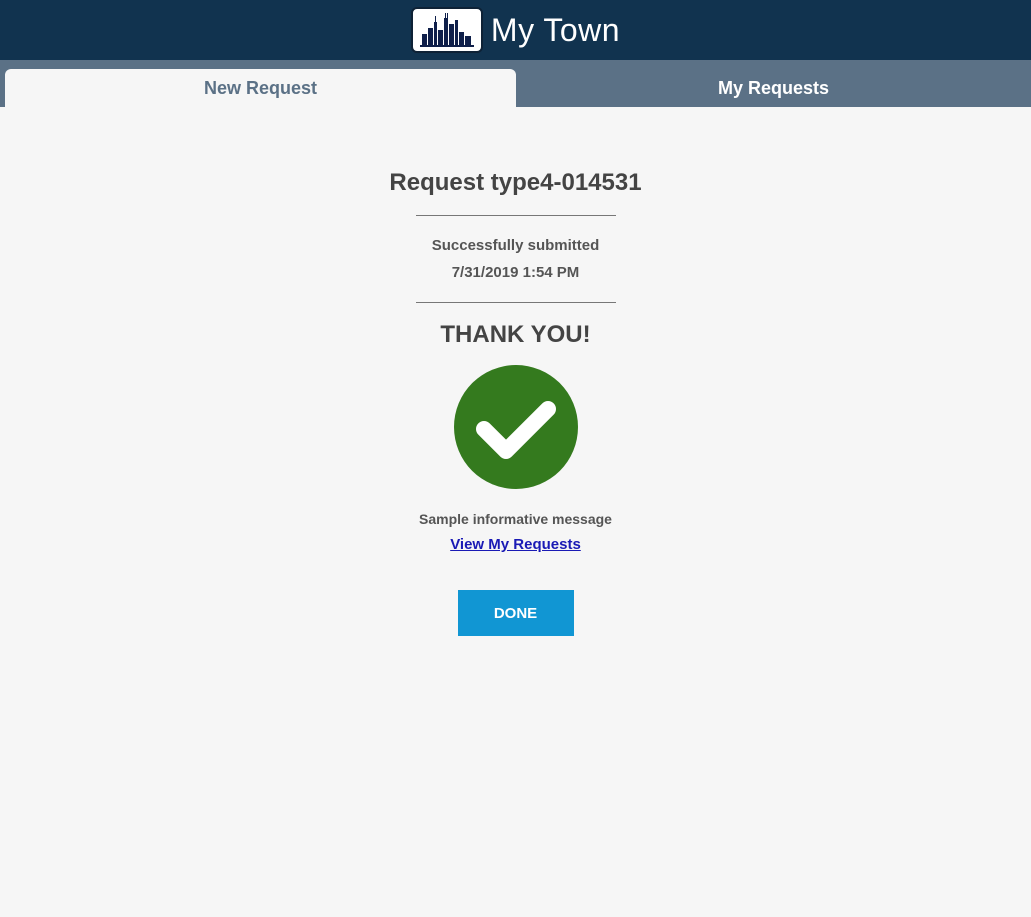  What do you see at coordinates (555, 29) in the screenshot?
I see `app-title: My Town` at bounding box center [555, 29].